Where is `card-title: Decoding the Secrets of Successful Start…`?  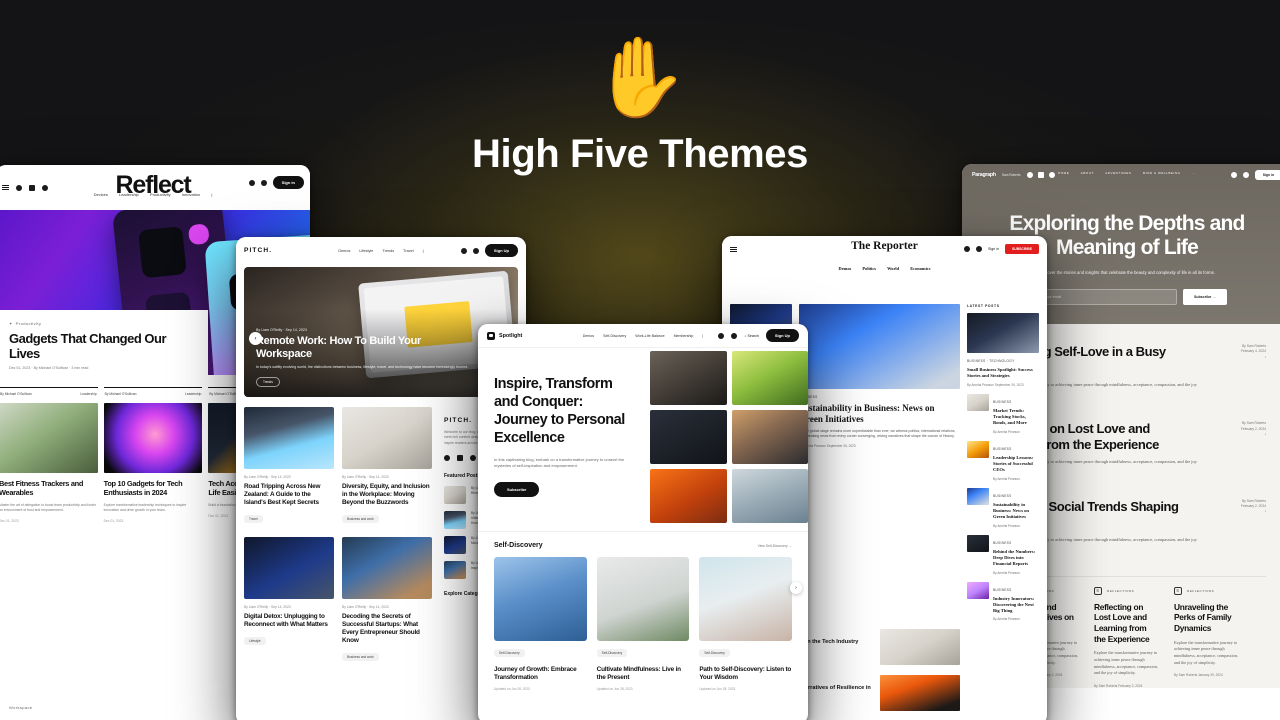
card-title: Decoding the Secrets of Successful Start… is located at coordinates (387, 629).